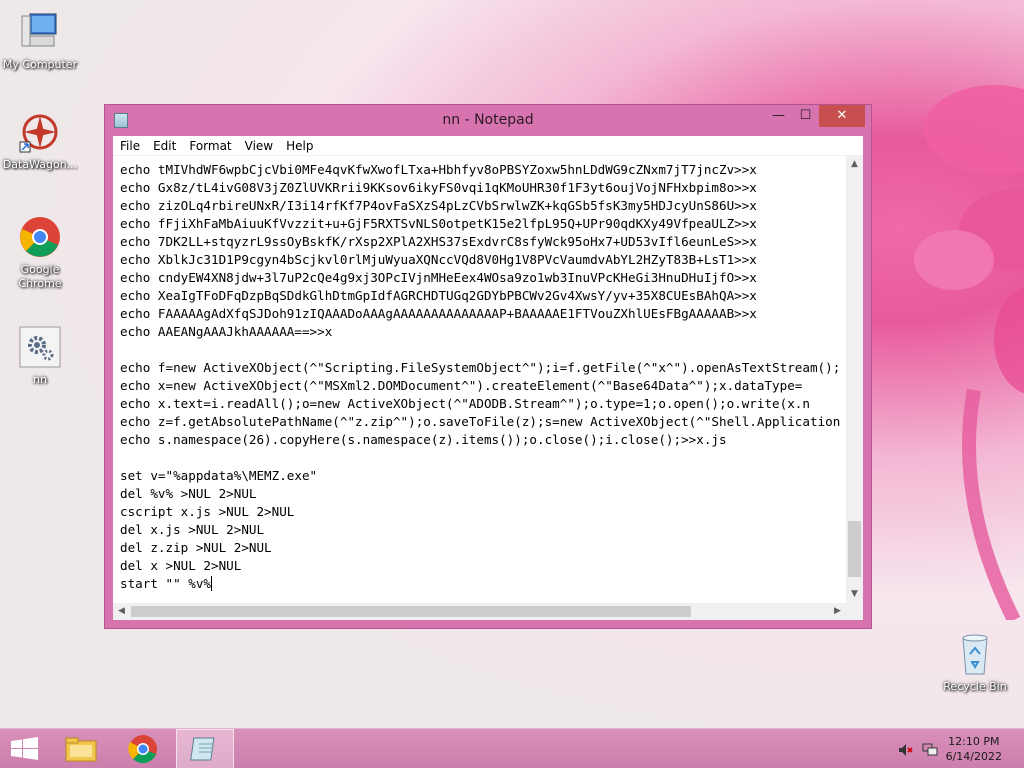  Describe the element at coordinates (842, 116) in the screenshot. I see `close-button: ✕` at that location.